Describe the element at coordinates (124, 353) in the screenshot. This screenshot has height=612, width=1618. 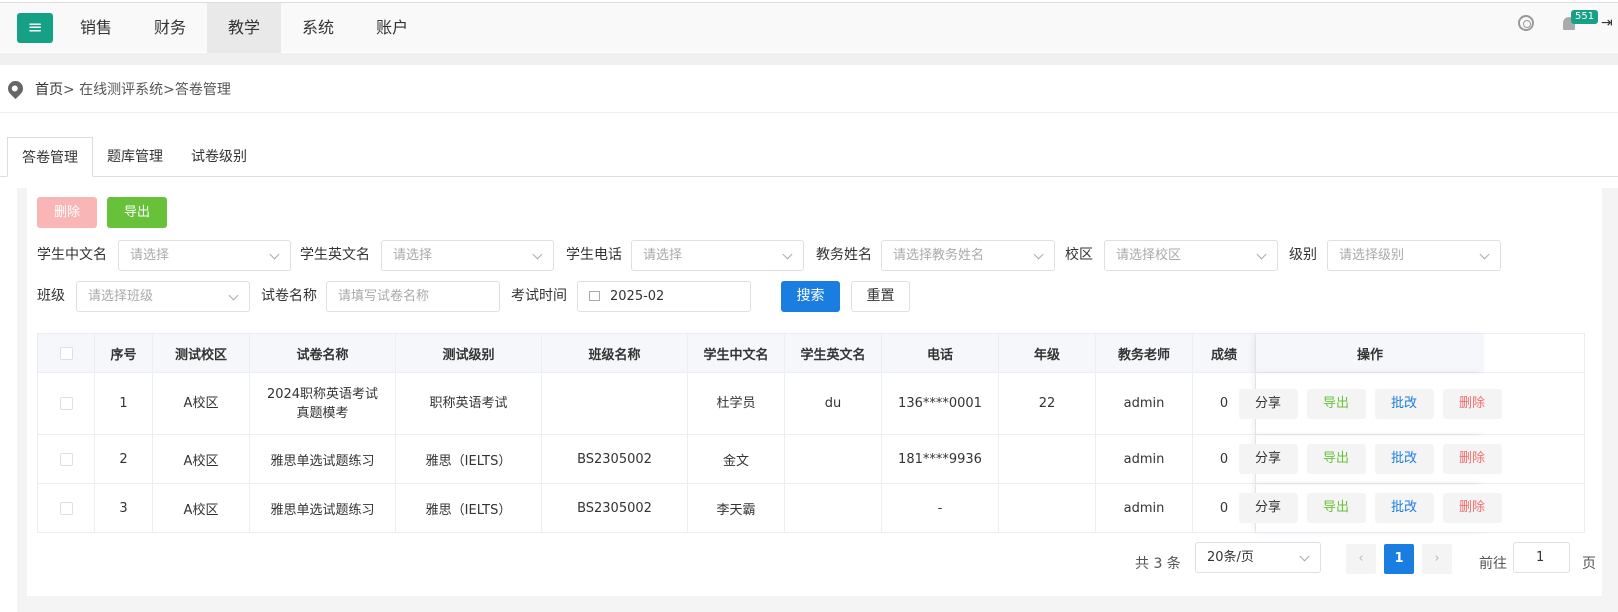
I see `column-header: 序号` at that location.